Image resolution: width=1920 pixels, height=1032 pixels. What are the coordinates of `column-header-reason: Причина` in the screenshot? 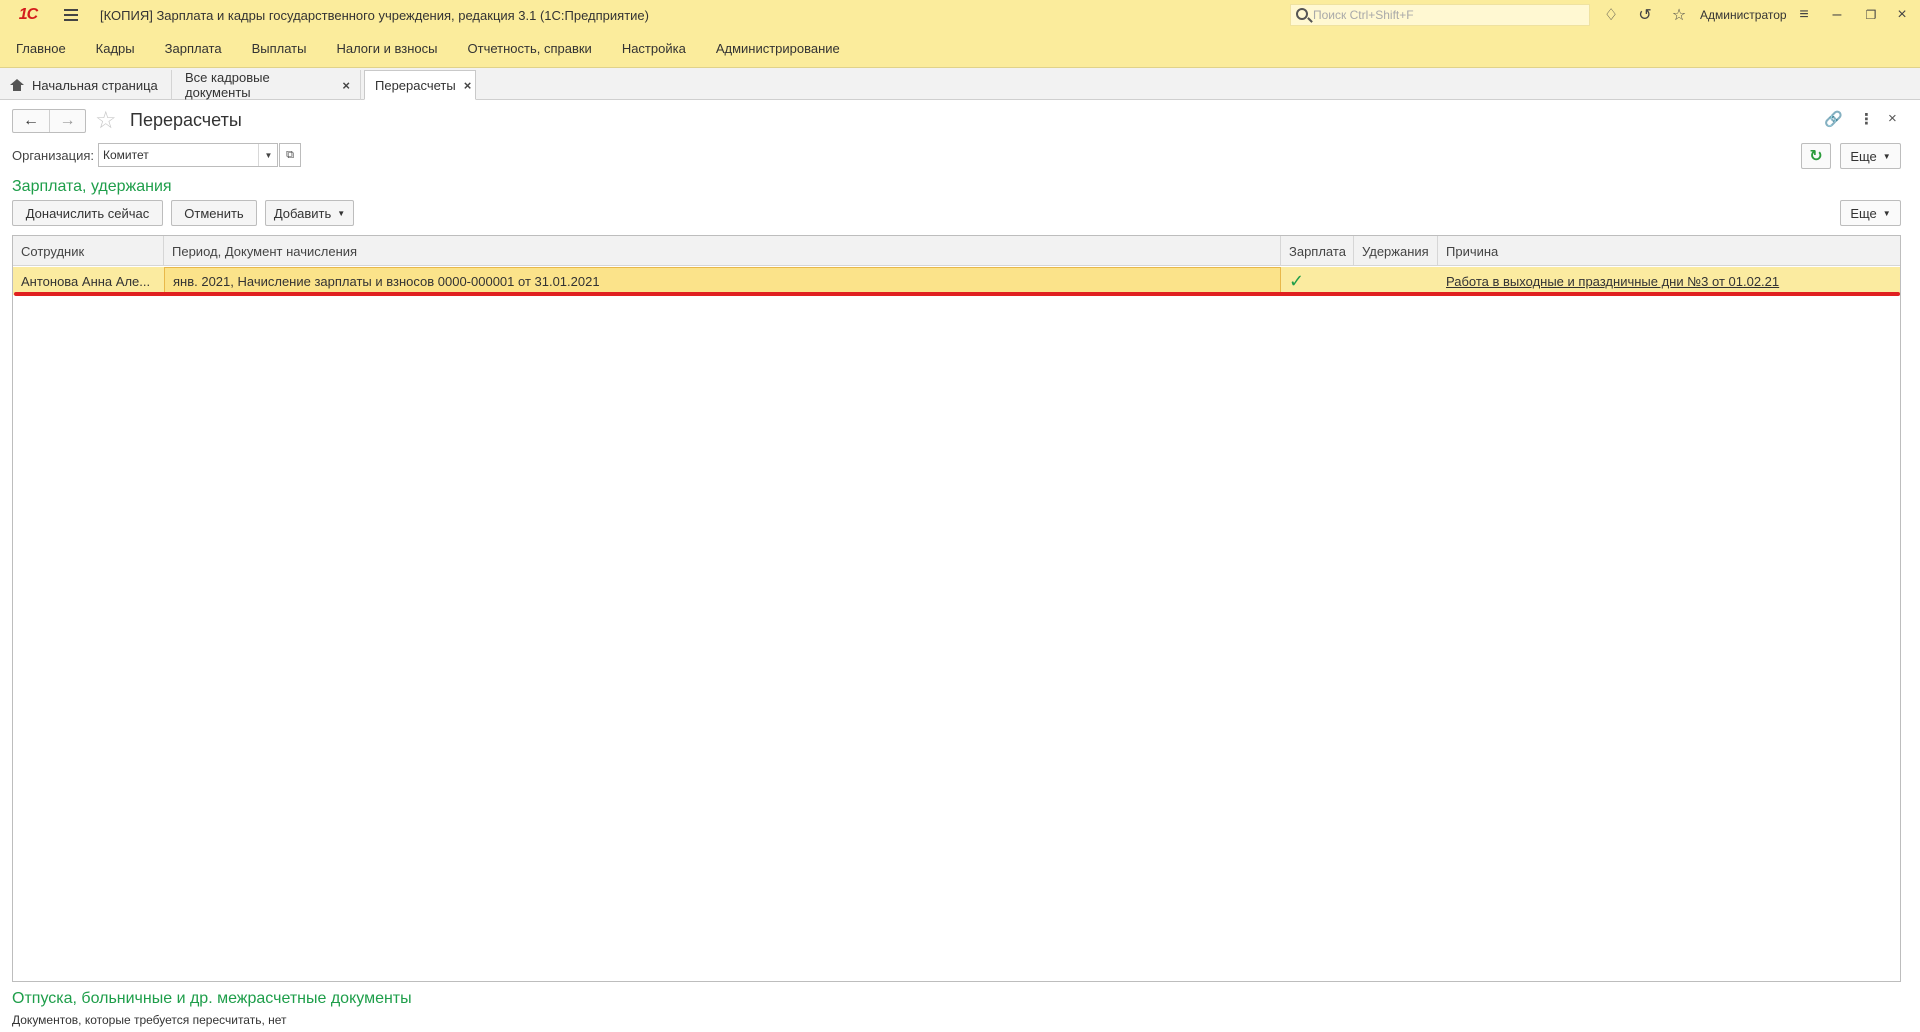 It's located at (1669, 251).